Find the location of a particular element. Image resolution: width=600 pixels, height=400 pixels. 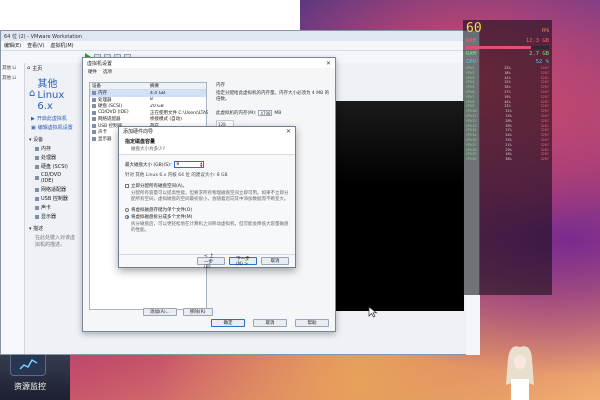

hardware-row: 处理器 8 is located at coordinates (148, 100).